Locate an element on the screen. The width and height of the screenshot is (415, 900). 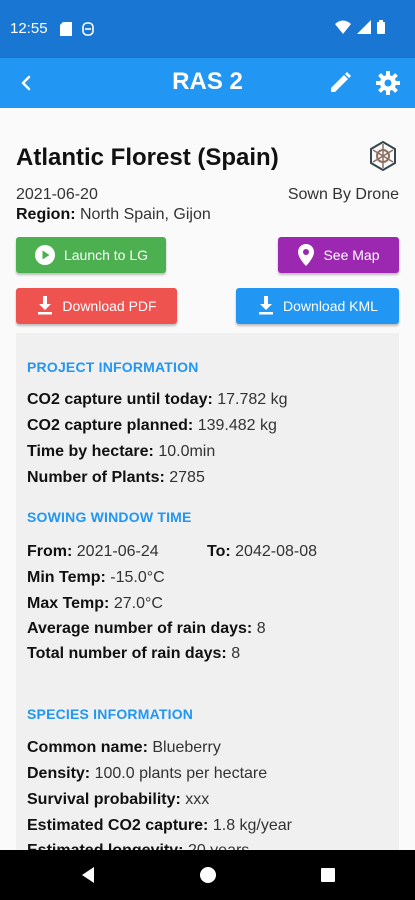
info-row: CO2 capture until today: 17.782 kg is located at coordinates (157, 399).